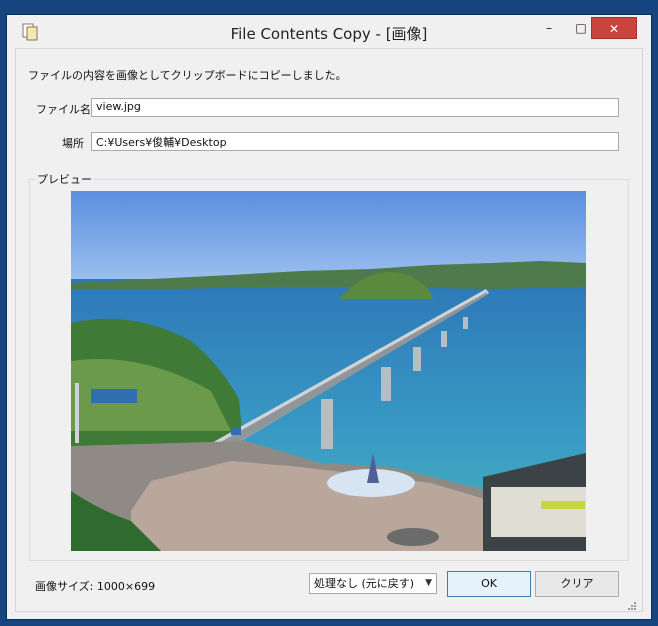  I want to click on chevron-down-icon: ▼, so click(428, 583).